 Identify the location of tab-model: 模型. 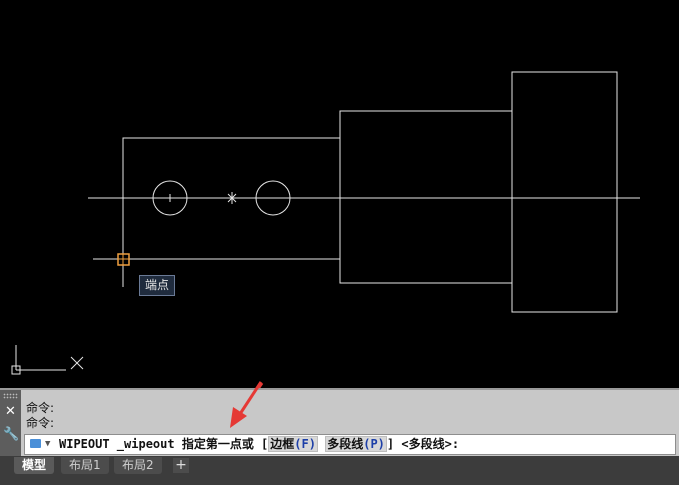
(34, 465).